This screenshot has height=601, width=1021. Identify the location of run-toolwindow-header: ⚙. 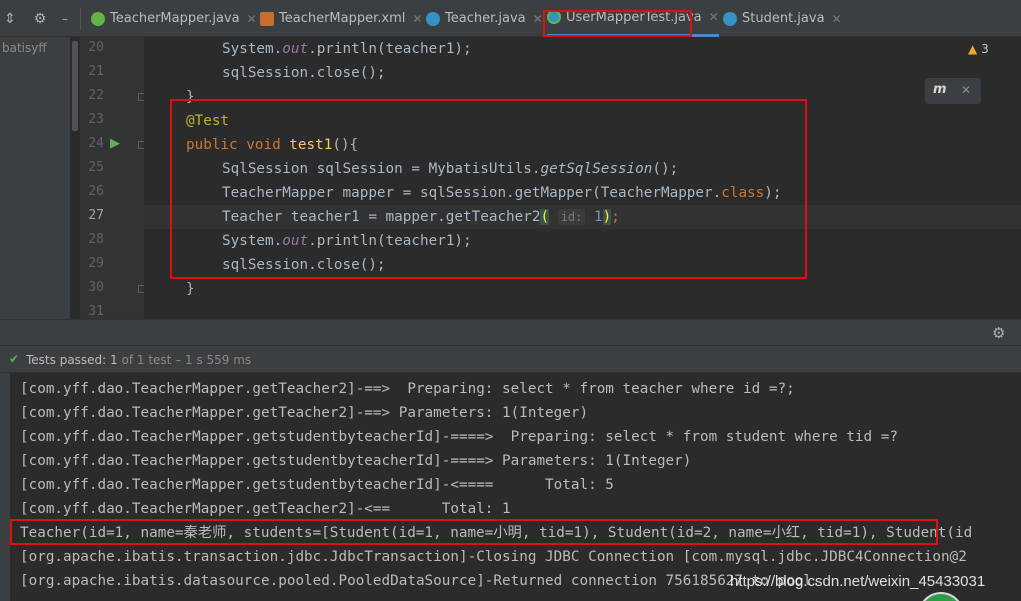
(510, 332).